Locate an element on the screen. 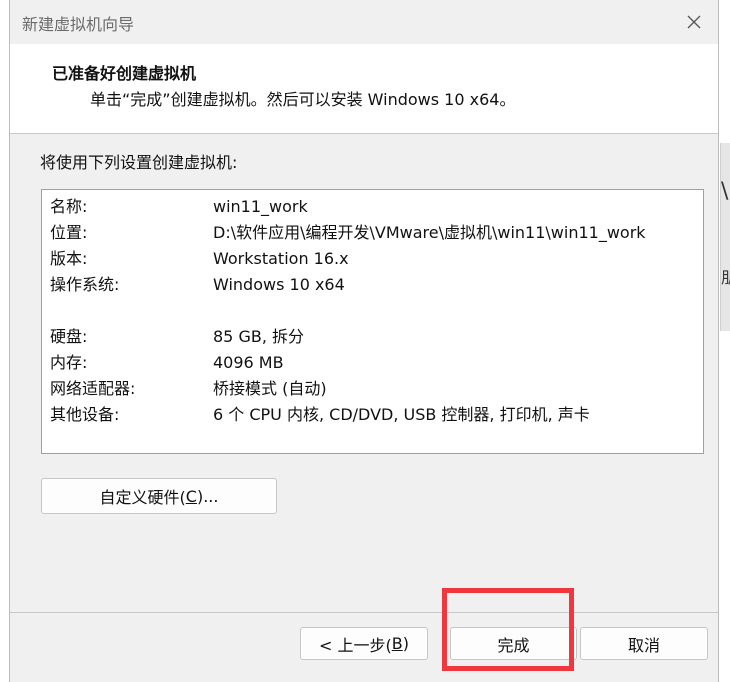 The height and width of the screenshot is (682, 730). header-title: 已准备好创建虚拟机 is located at coordinates (124, 73).